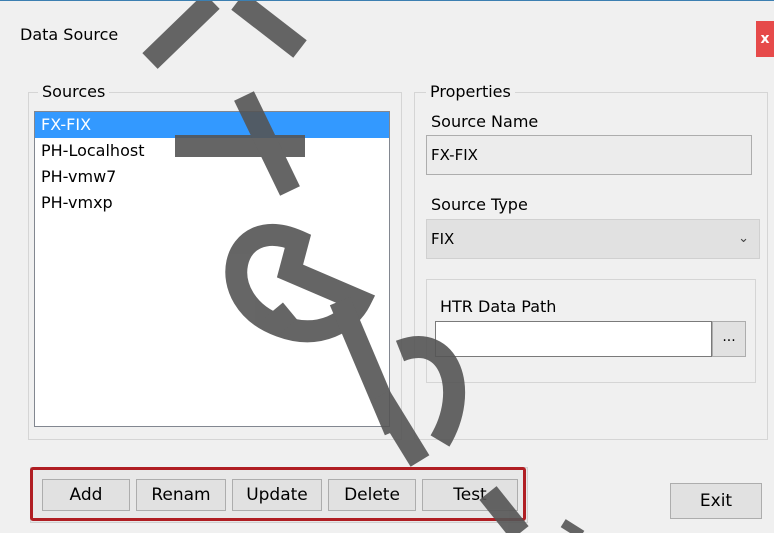  I want to click on source-name-field: FX-FIX, so click(589, 155).